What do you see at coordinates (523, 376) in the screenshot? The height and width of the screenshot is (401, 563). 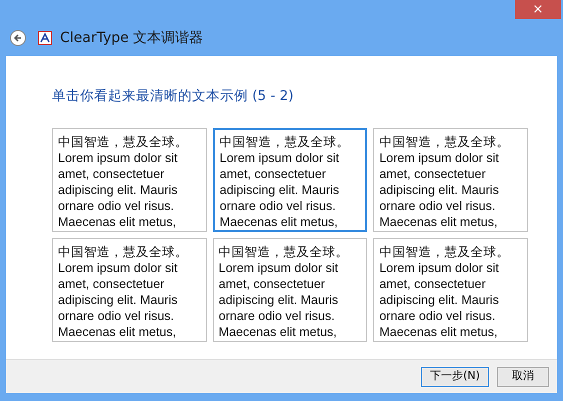 I see `cancel-button: 取消` at bounding box center [523, 376].